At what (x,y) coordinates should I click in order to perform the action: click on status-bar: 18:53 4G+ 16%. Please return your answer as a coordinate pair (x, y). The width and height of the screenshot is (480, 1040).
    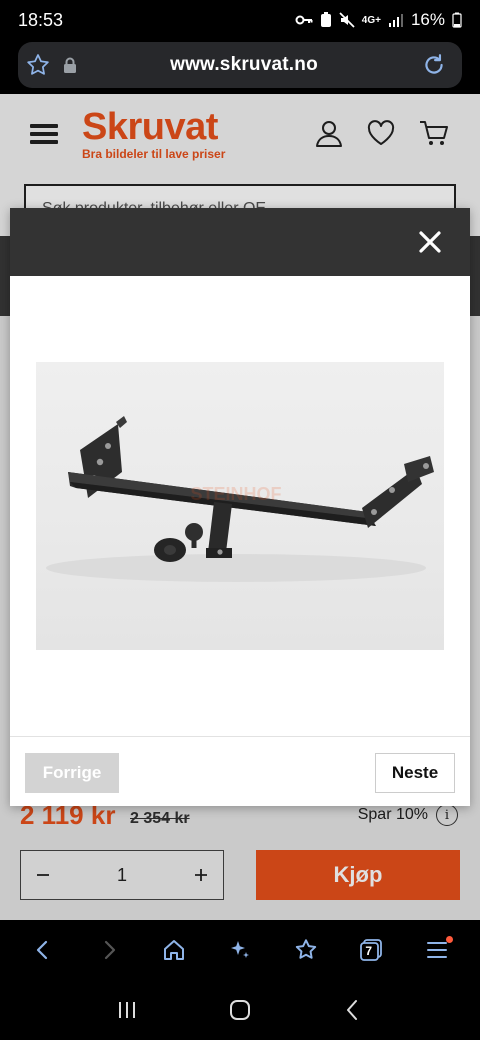
    Looking at the image, I should click on (240, 20).